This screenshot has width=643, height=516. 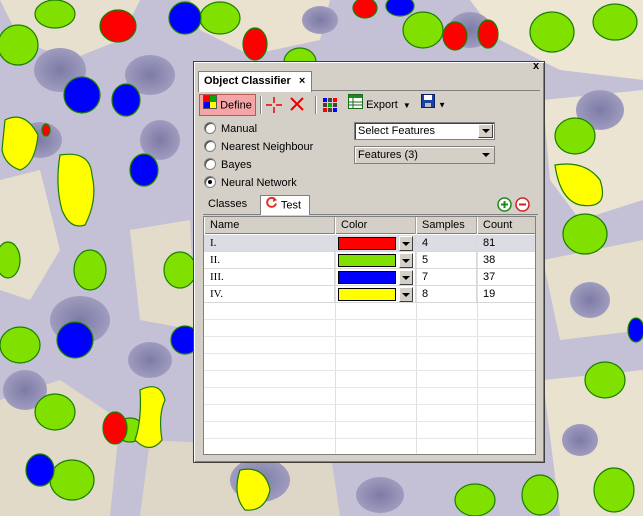 I want to click on palette-icon, so click(x=210, y=105).